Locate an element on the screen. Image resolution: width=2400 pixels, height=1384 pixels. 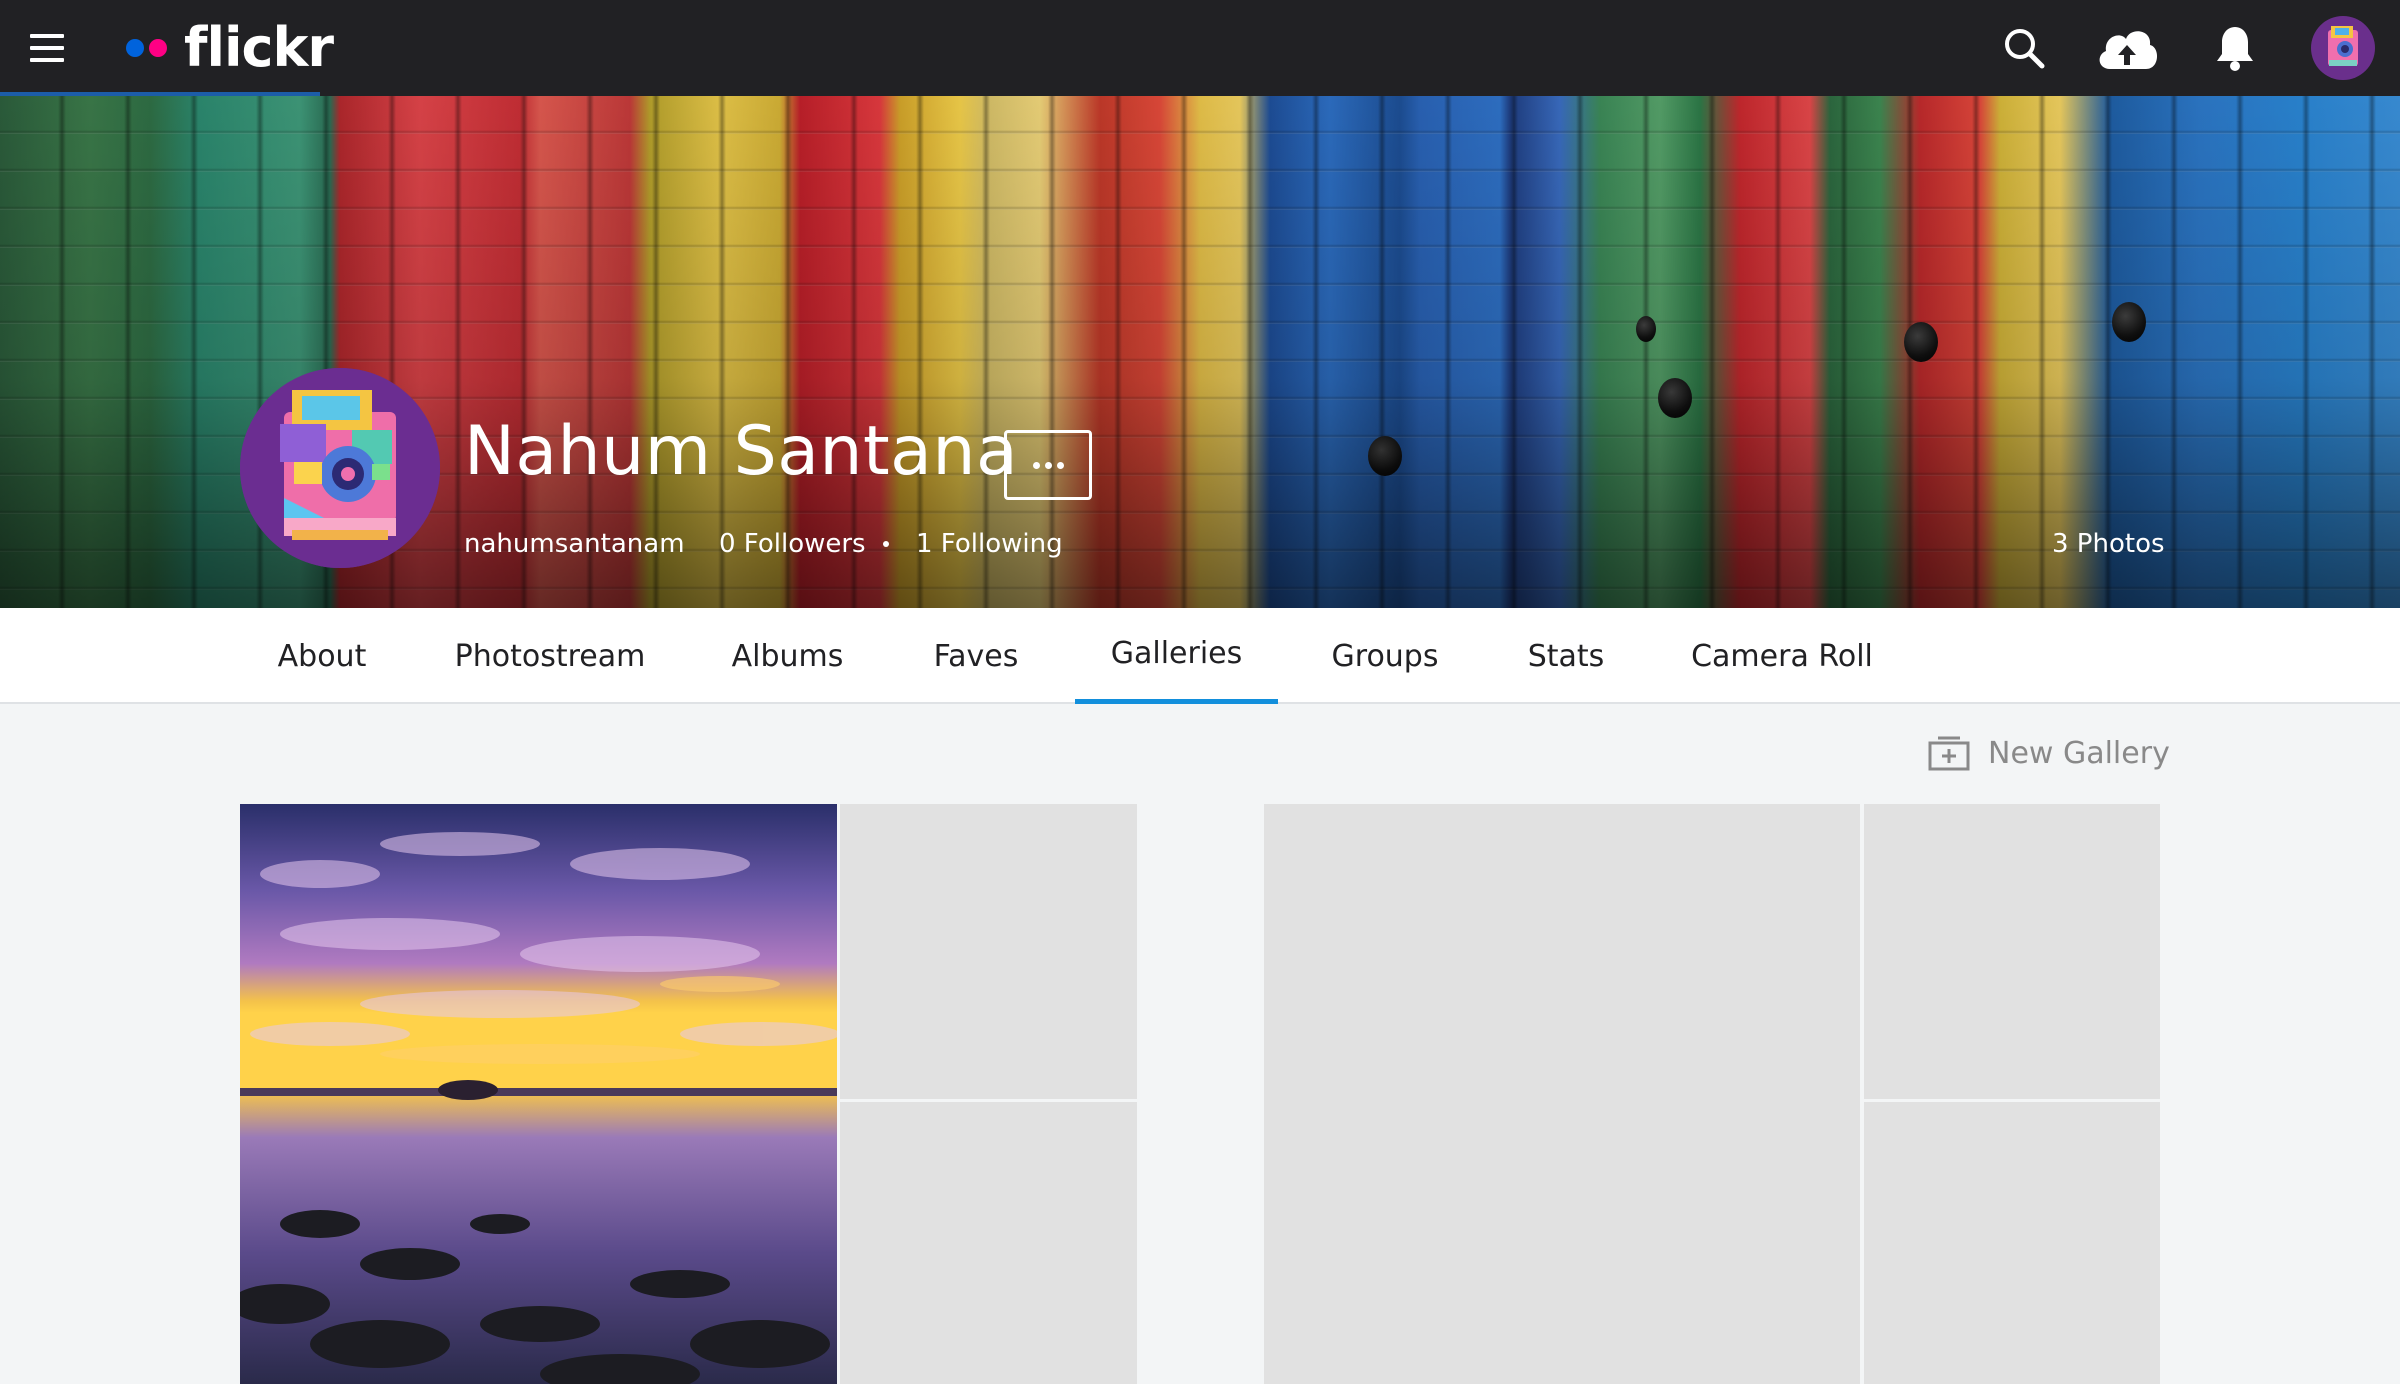
search-icon is located at coordinates (2024, 48).